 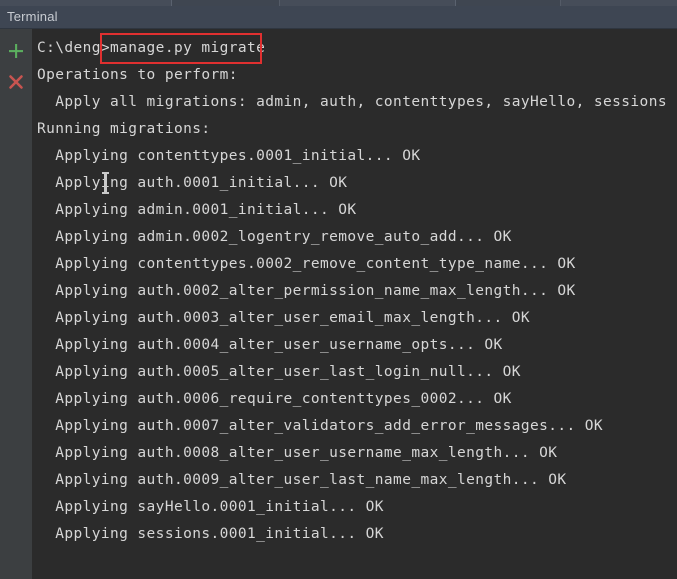 I want to click on terminal-line: Running migrations:, so click(x=124, y=129).